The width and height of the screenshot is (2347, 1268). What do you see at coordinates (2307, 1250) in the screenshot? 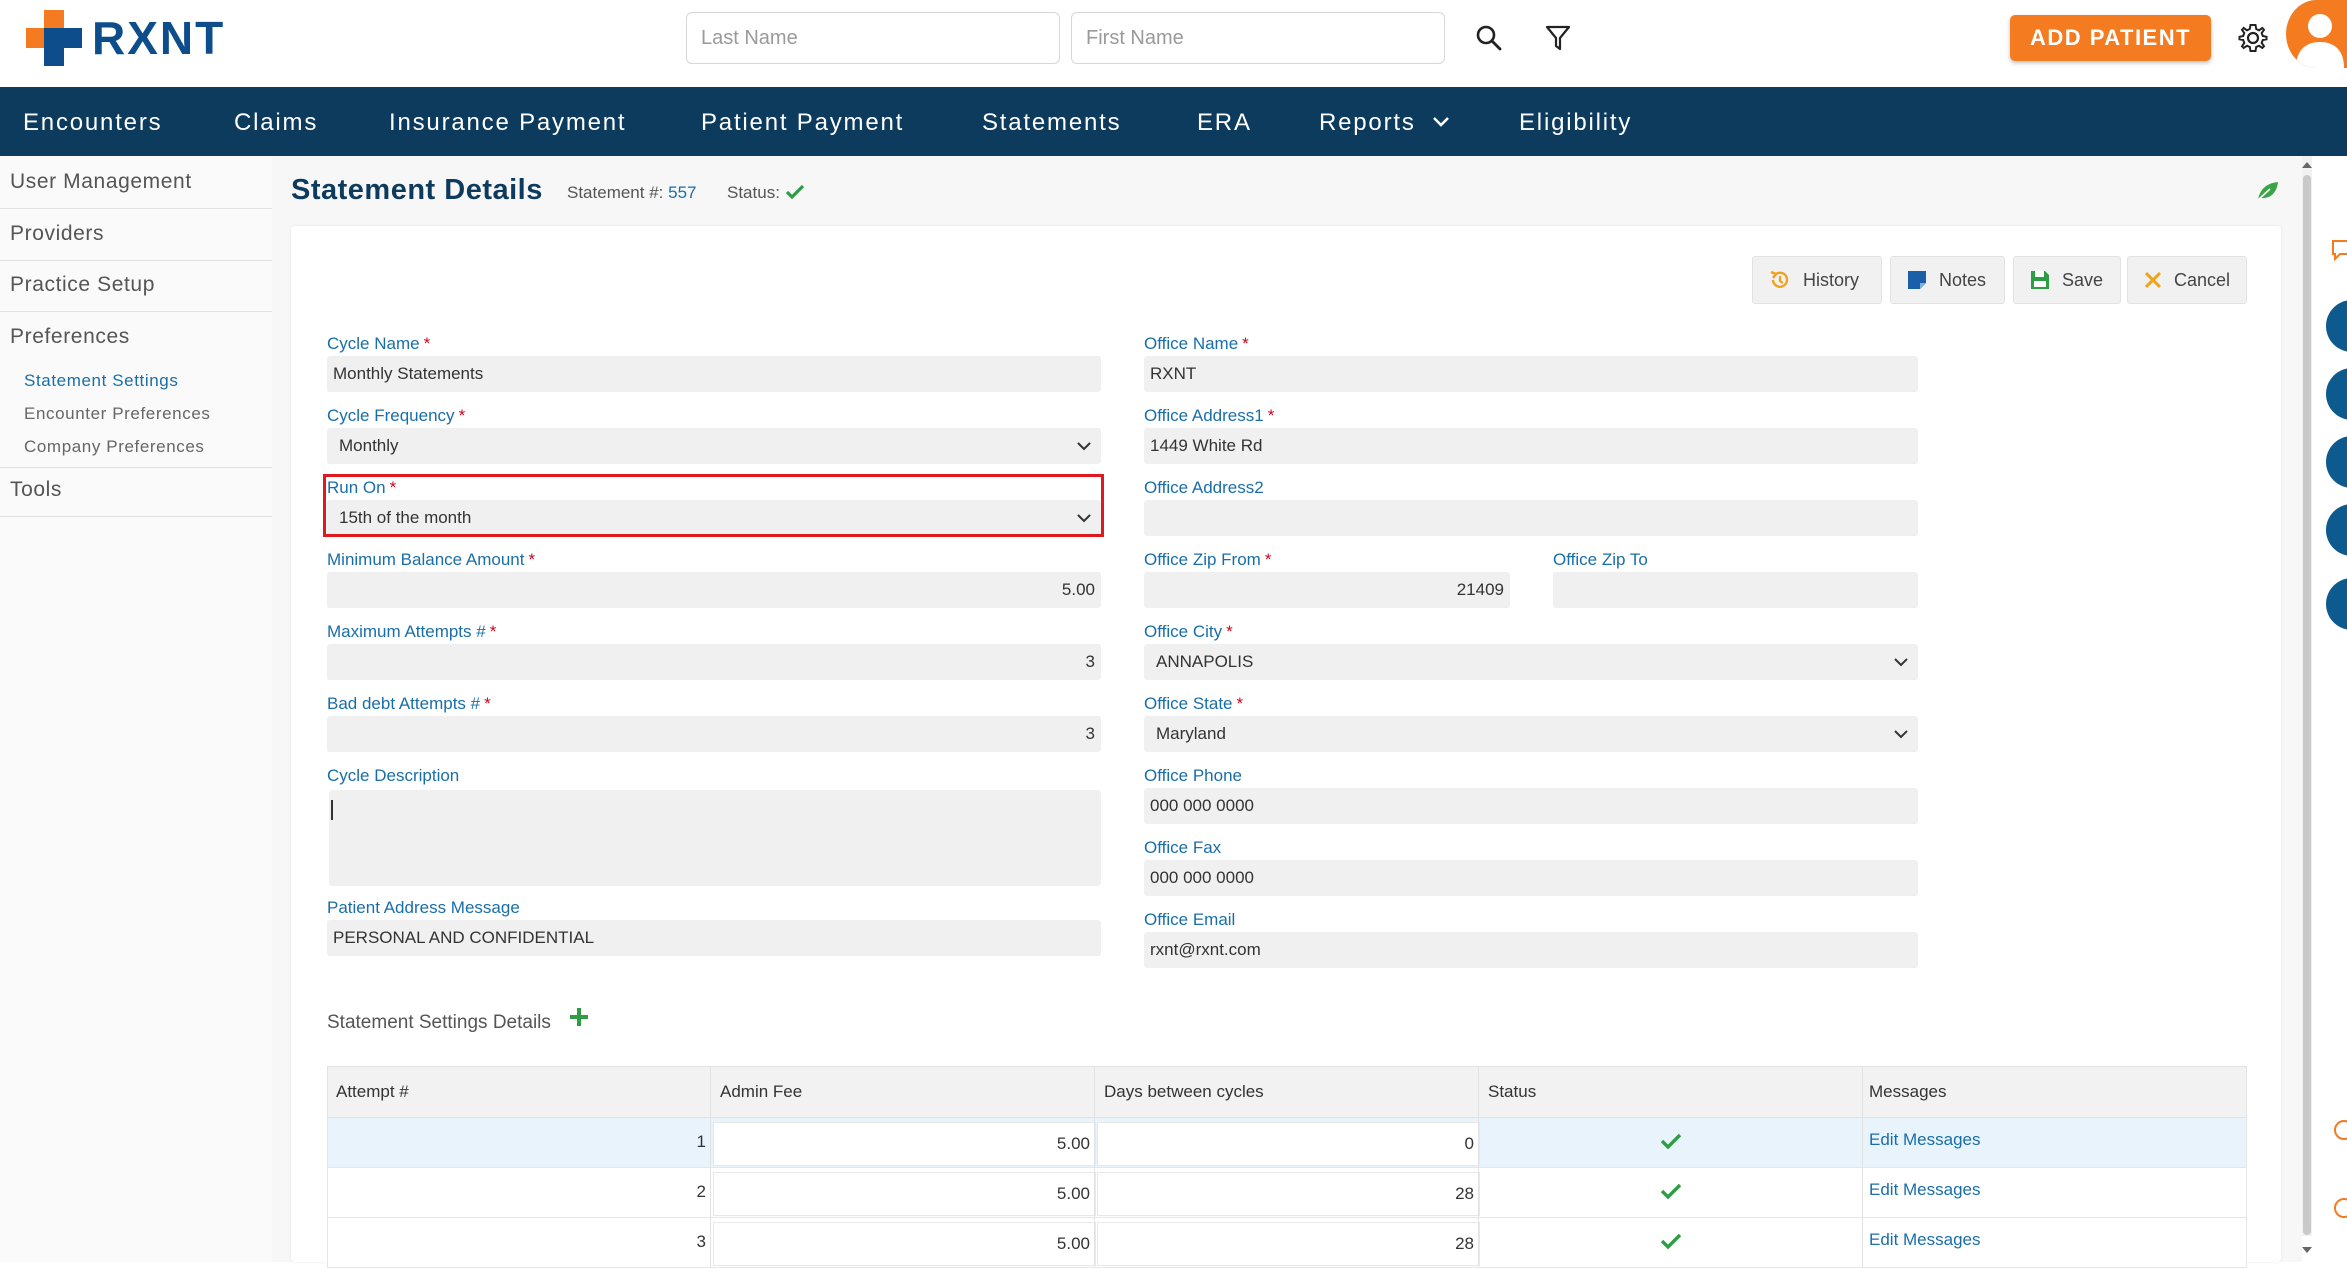
I see `scroll-down-arrow-icon` at bounding box center [2307, 1250].